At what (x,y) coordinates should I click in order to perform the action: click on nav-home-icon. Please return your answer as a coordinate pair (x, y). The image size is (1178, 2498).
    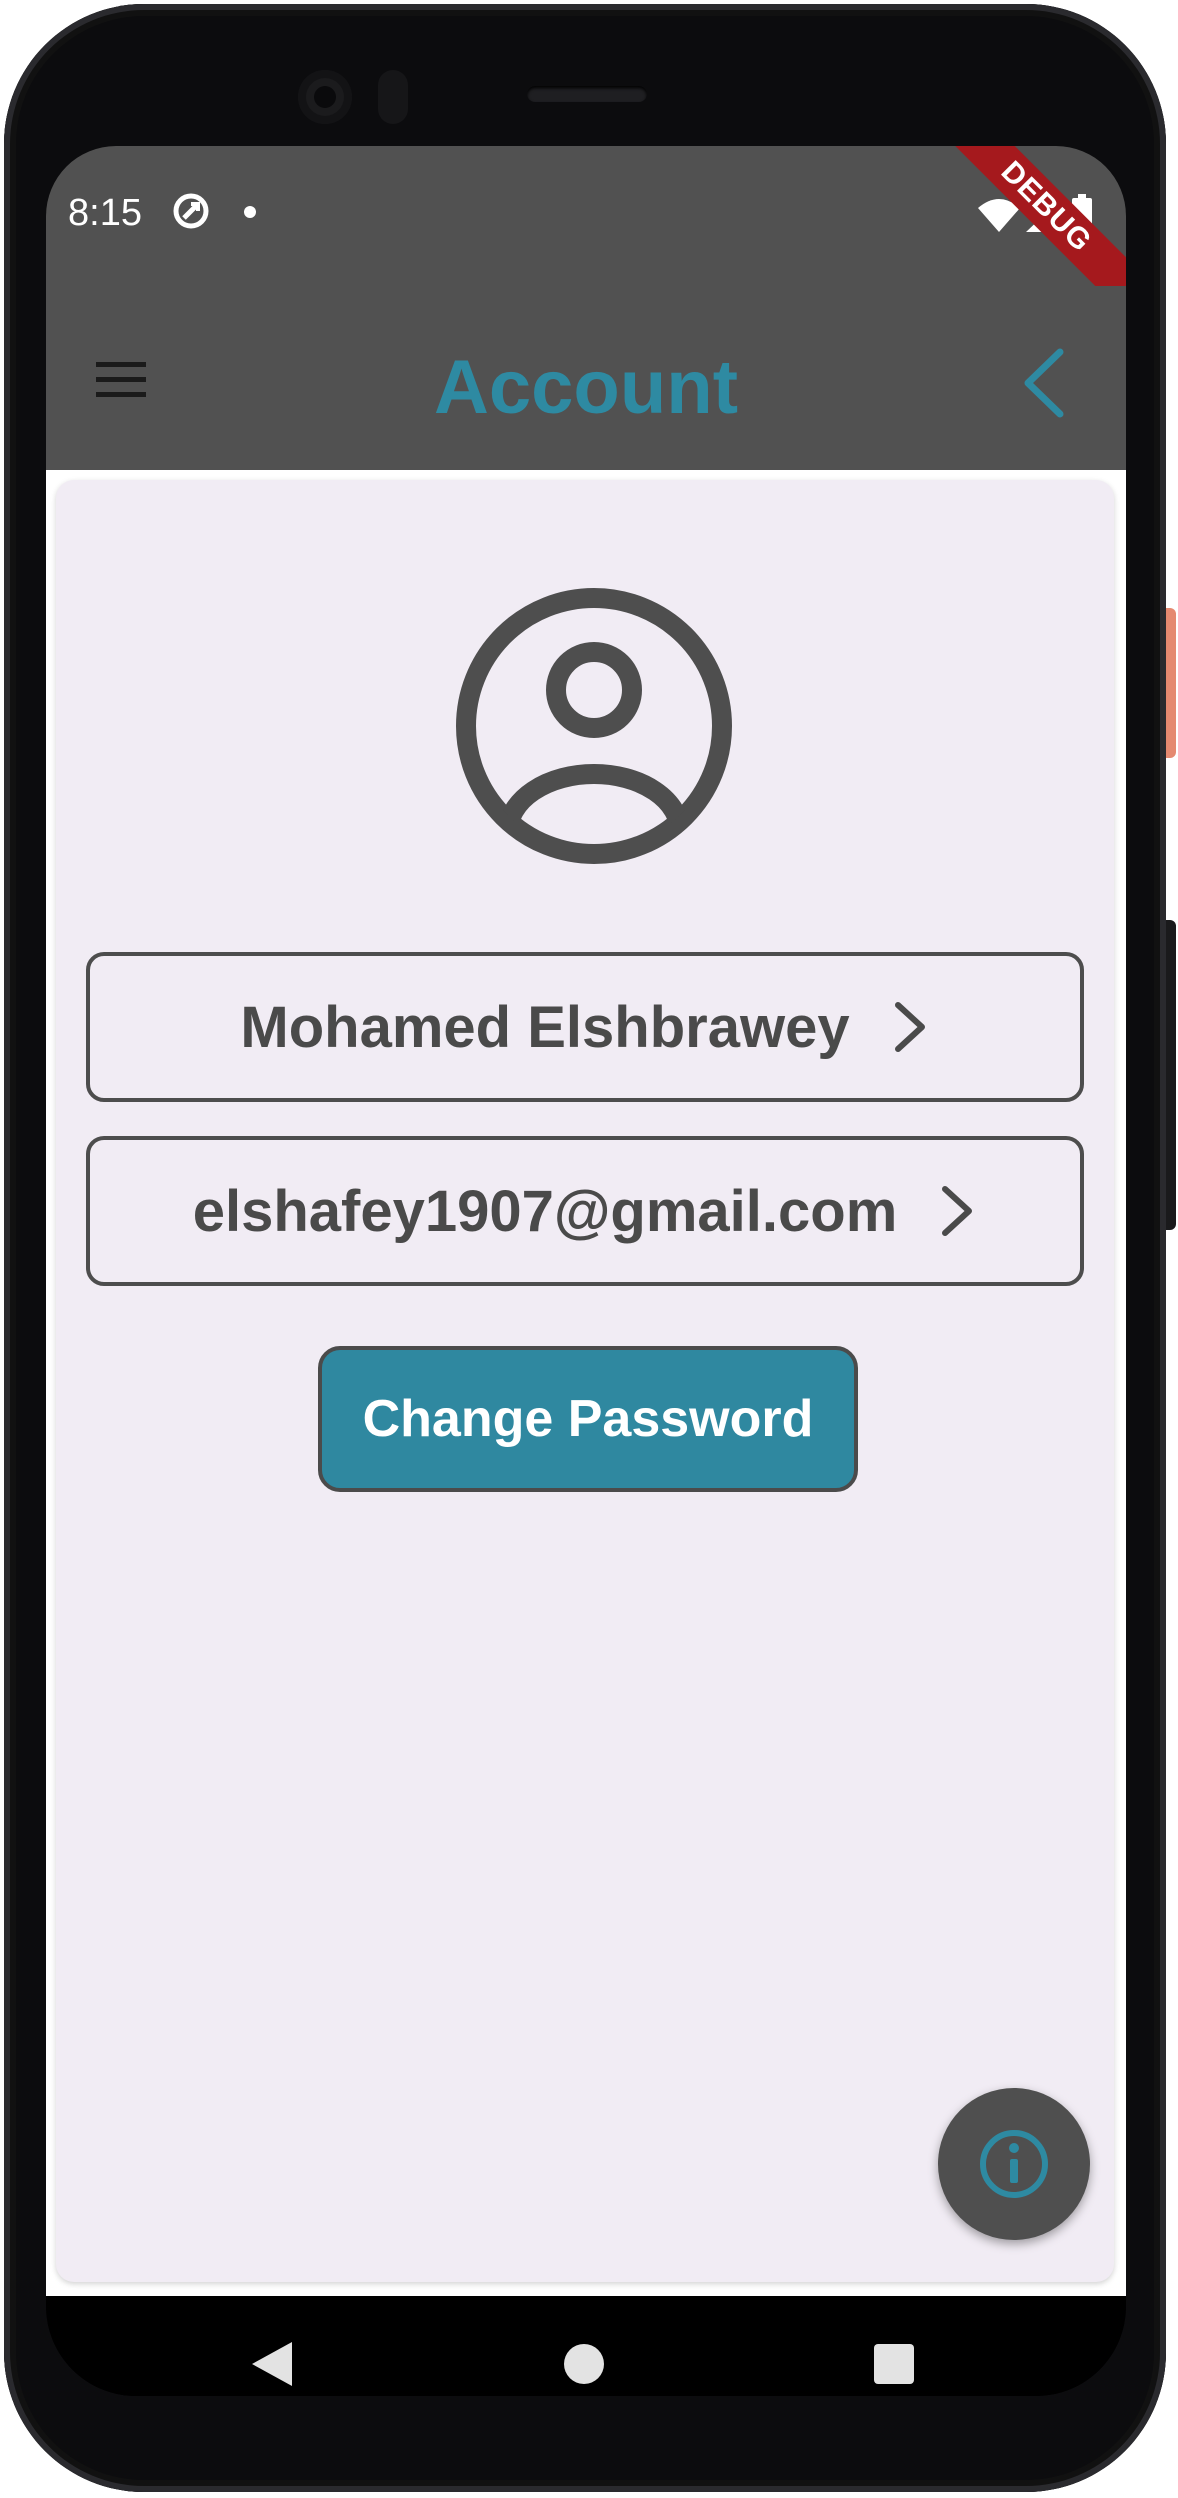
    Looking at the image, I should click on (584, 2364).